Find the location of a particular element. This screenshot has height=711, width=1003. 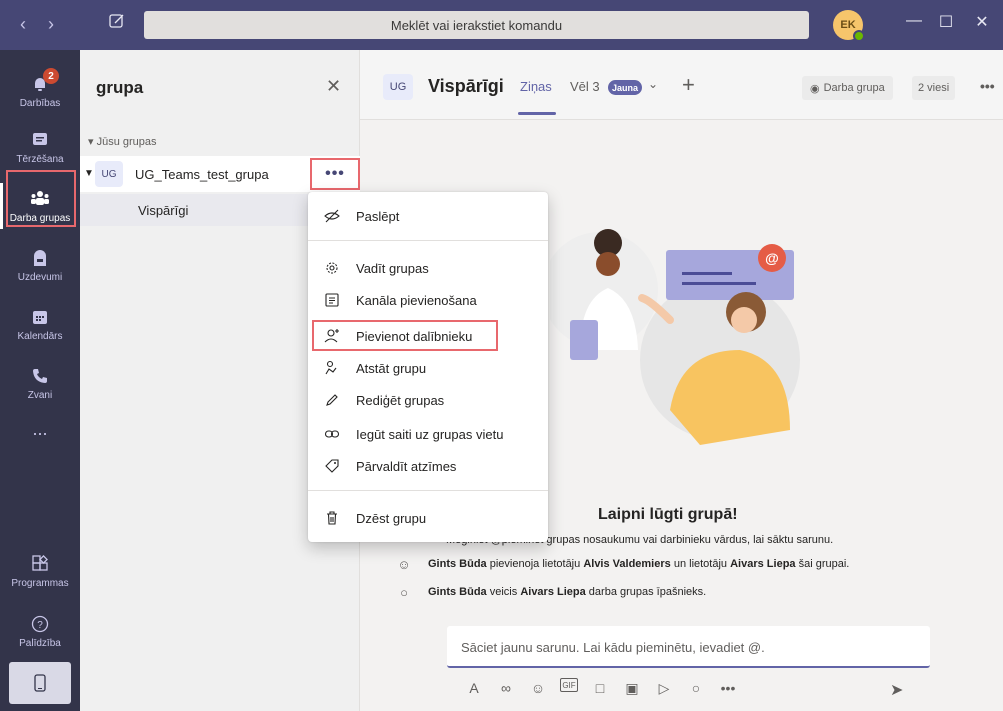

rail-item-help: ? Palīdzība is located at coordinates (40, 631).